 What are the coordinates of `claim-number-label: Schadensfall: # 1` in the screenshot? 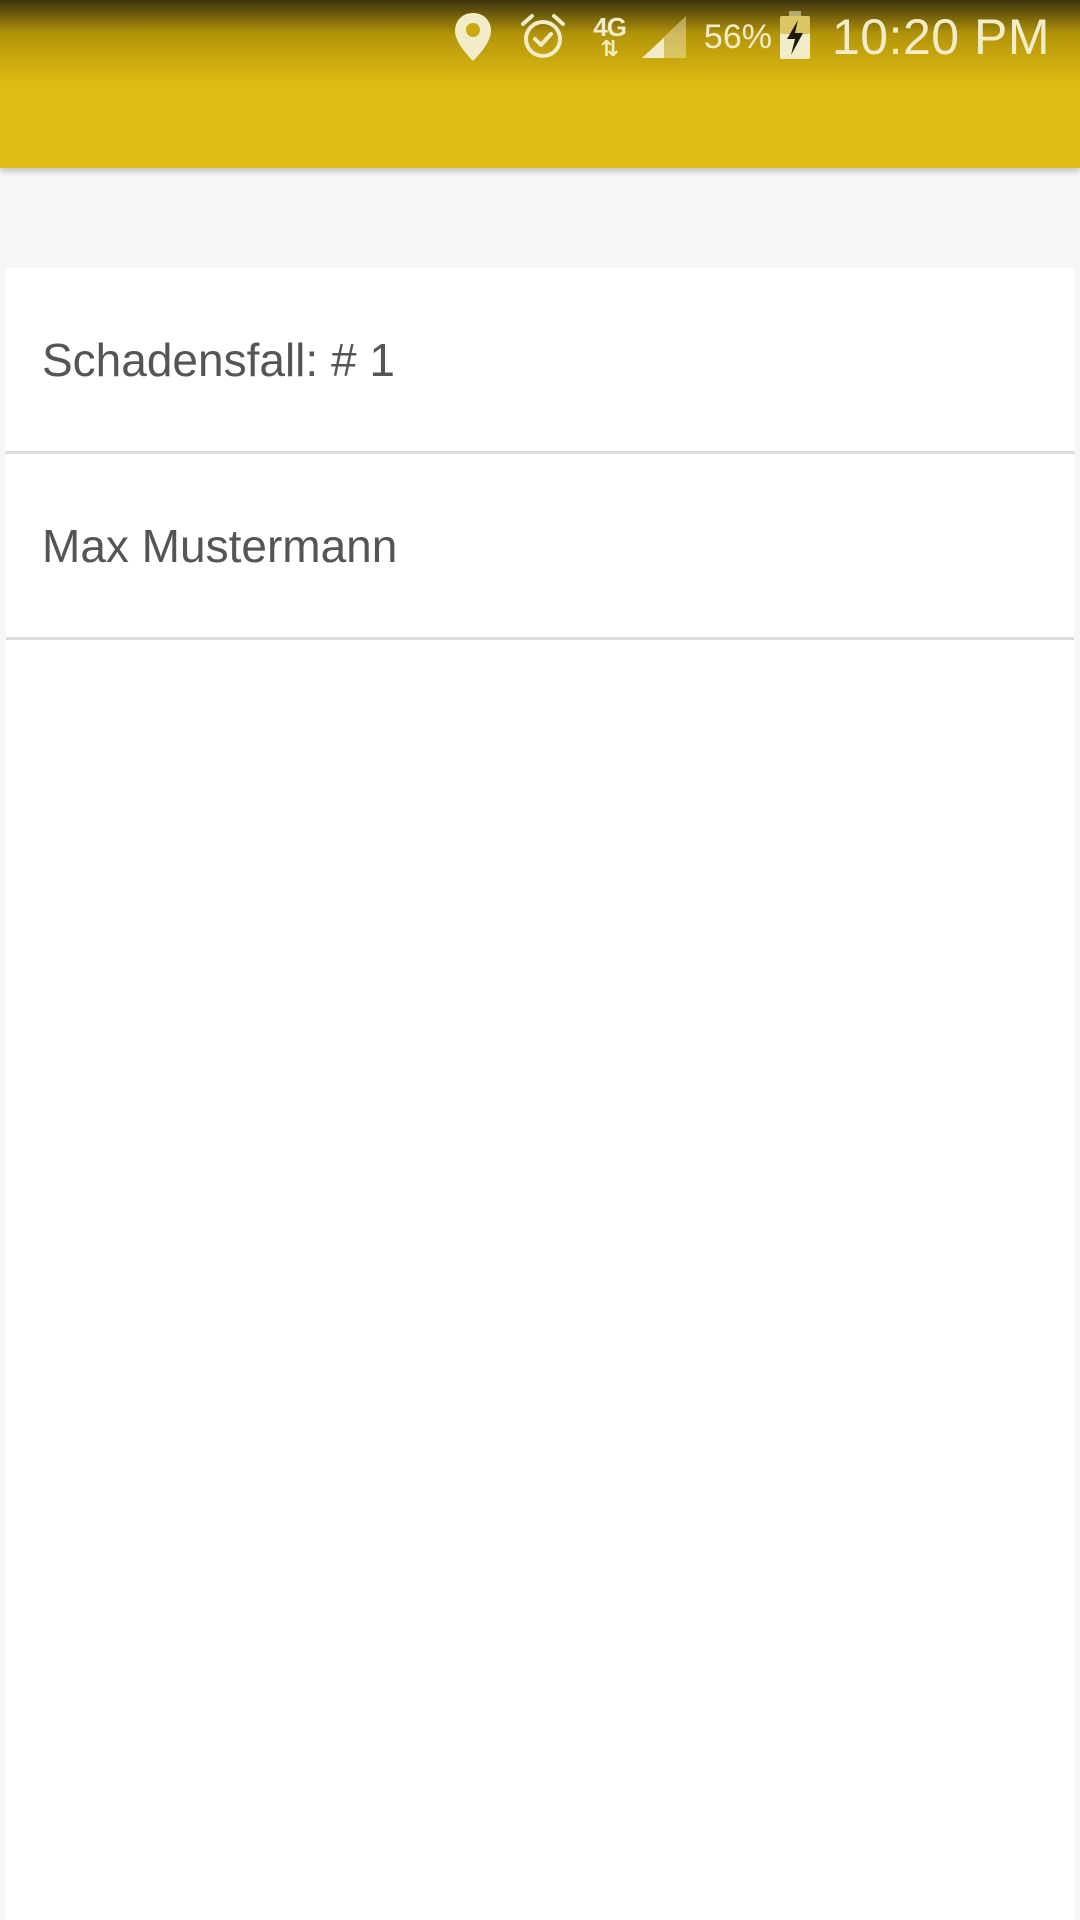 It's located at (218, 359).